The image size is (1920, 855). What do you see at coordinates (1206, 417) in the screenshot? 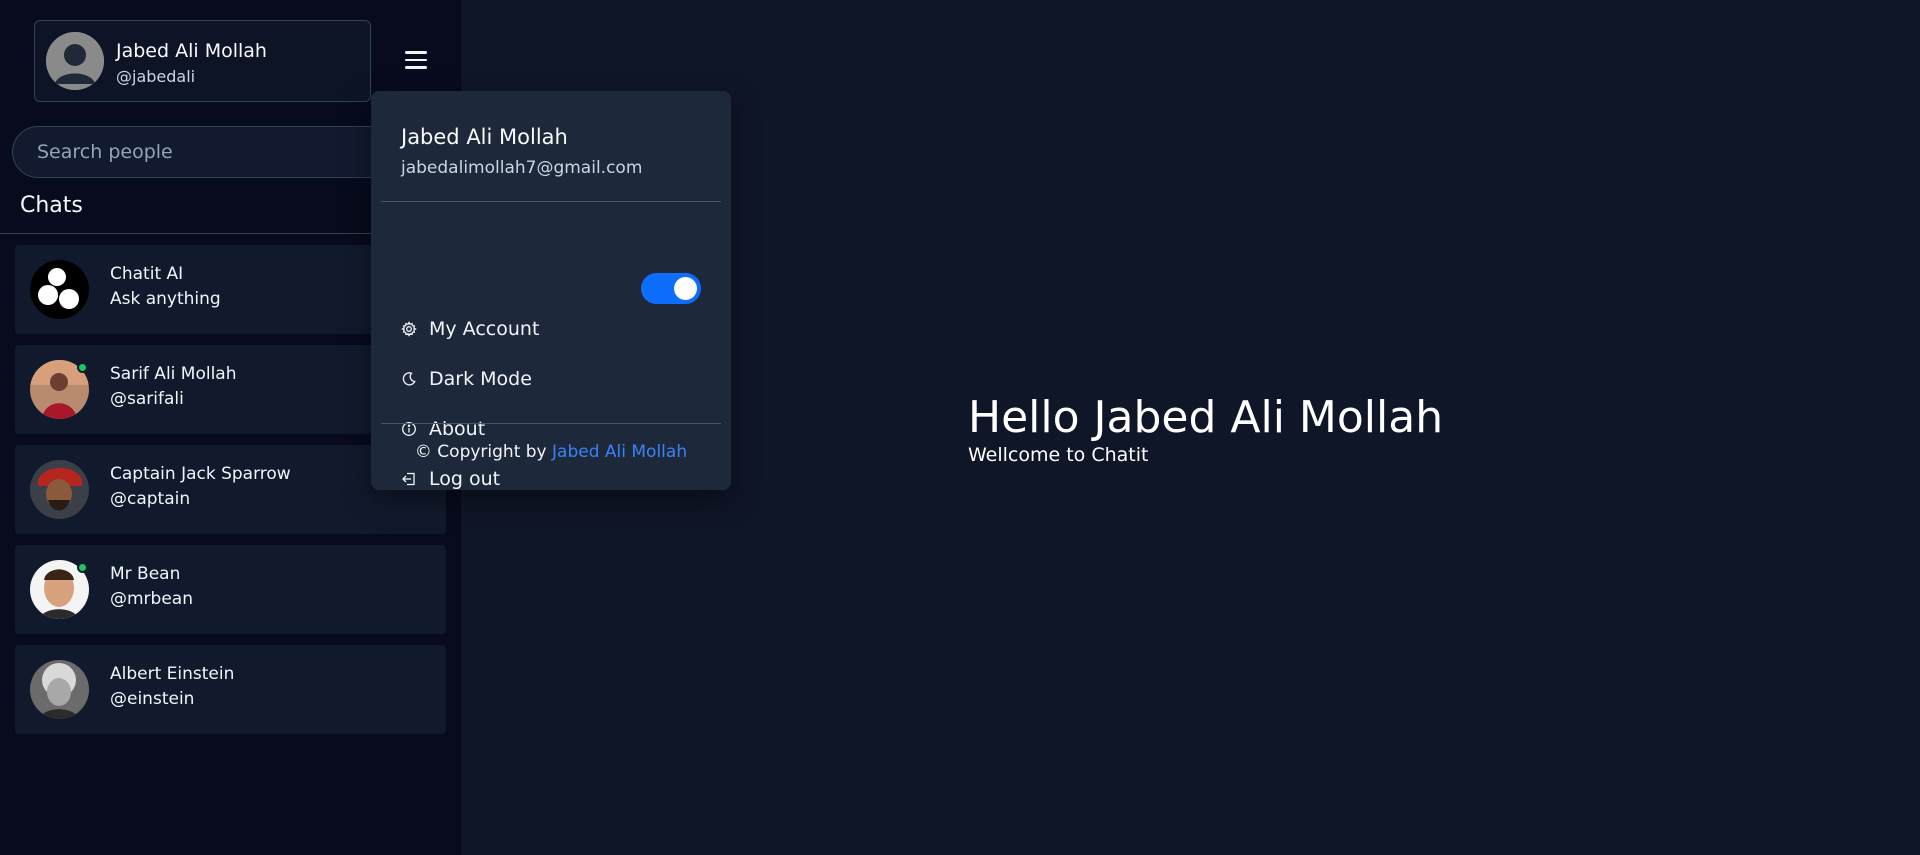
I see `welcome-heading: Hello Jabed Ali Mollah` at bounding box center [1206, 417].